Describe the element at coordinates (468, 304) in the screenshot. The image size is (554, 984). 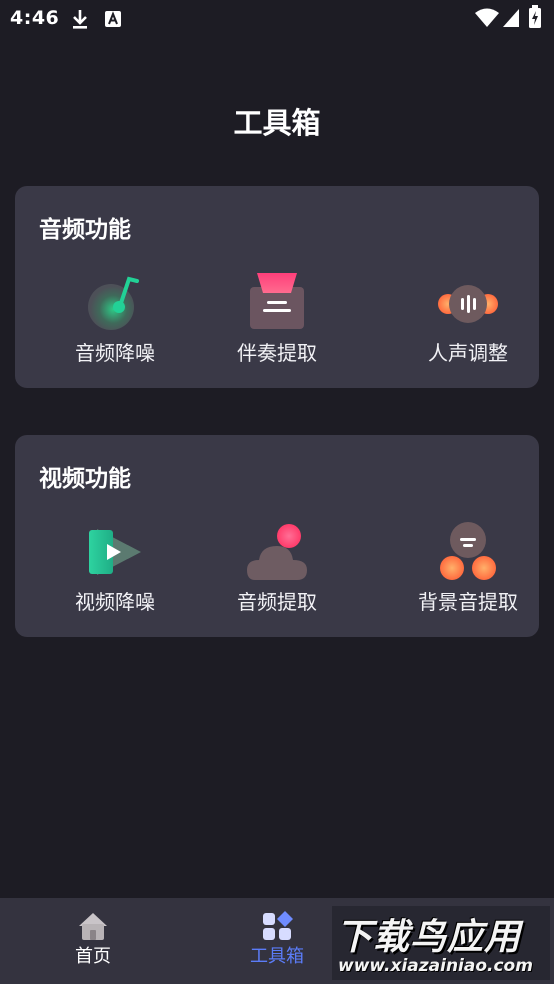
I see `vocal-adjust-icon` at that location.